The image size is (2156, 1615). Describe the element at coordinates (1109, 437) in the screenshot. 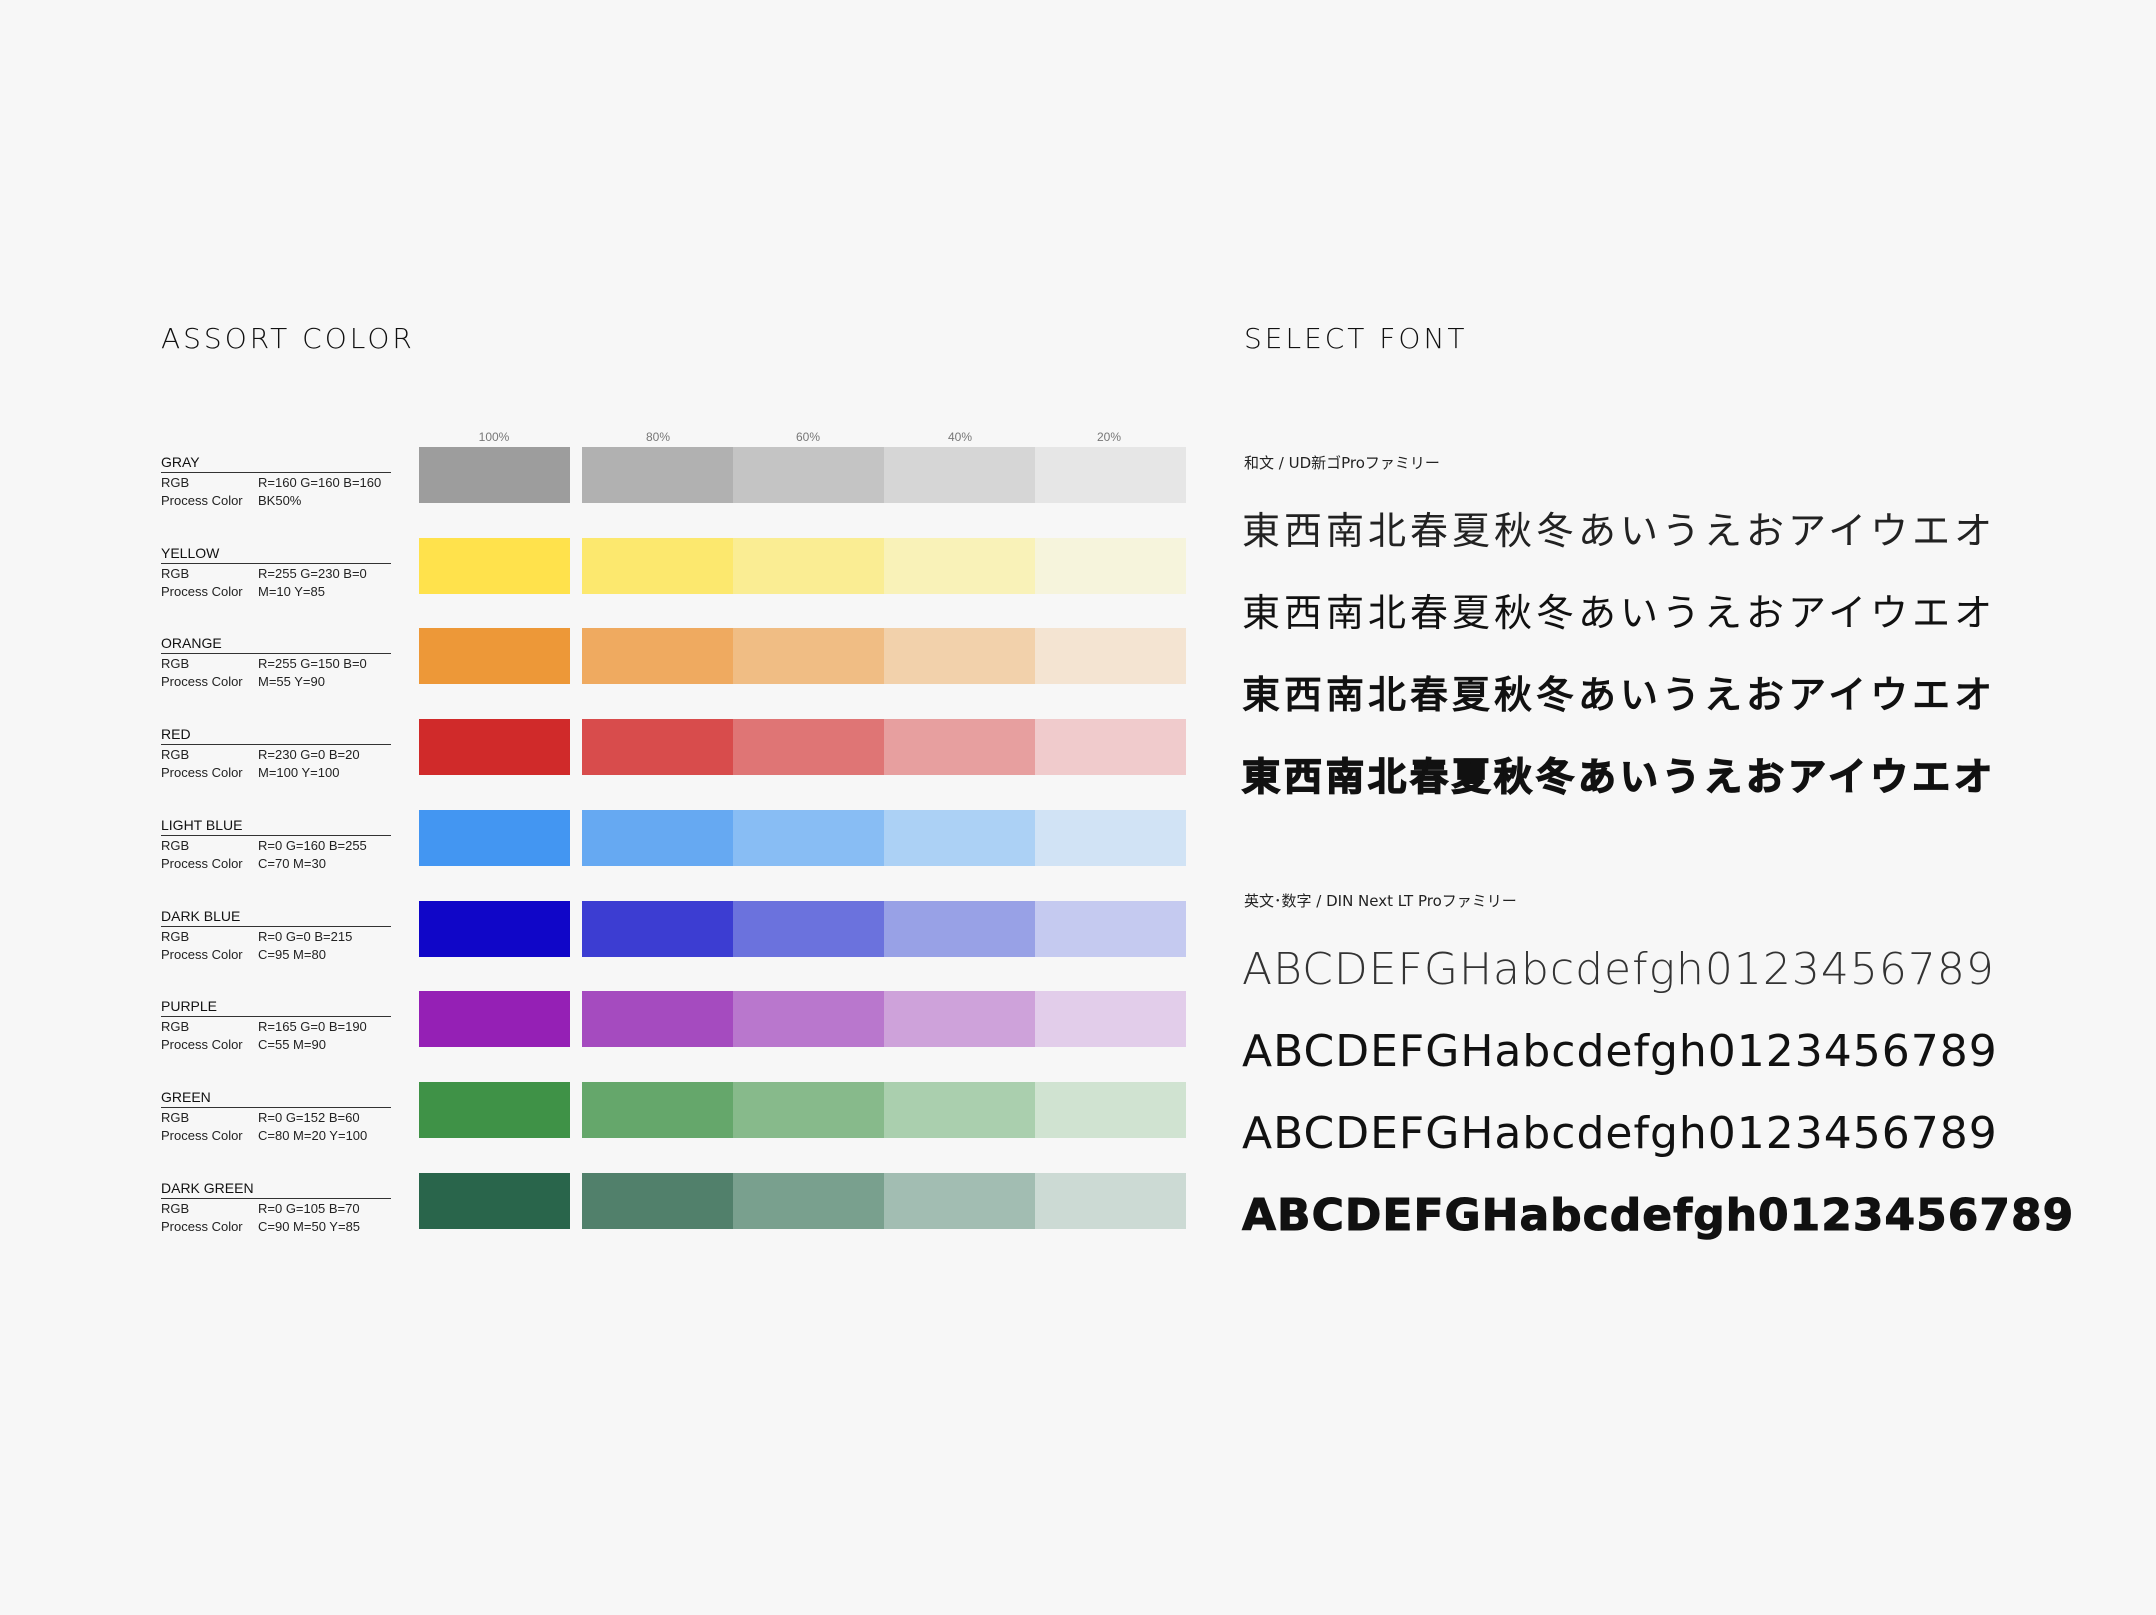

I see `percent-label-20: 20%` at that location.